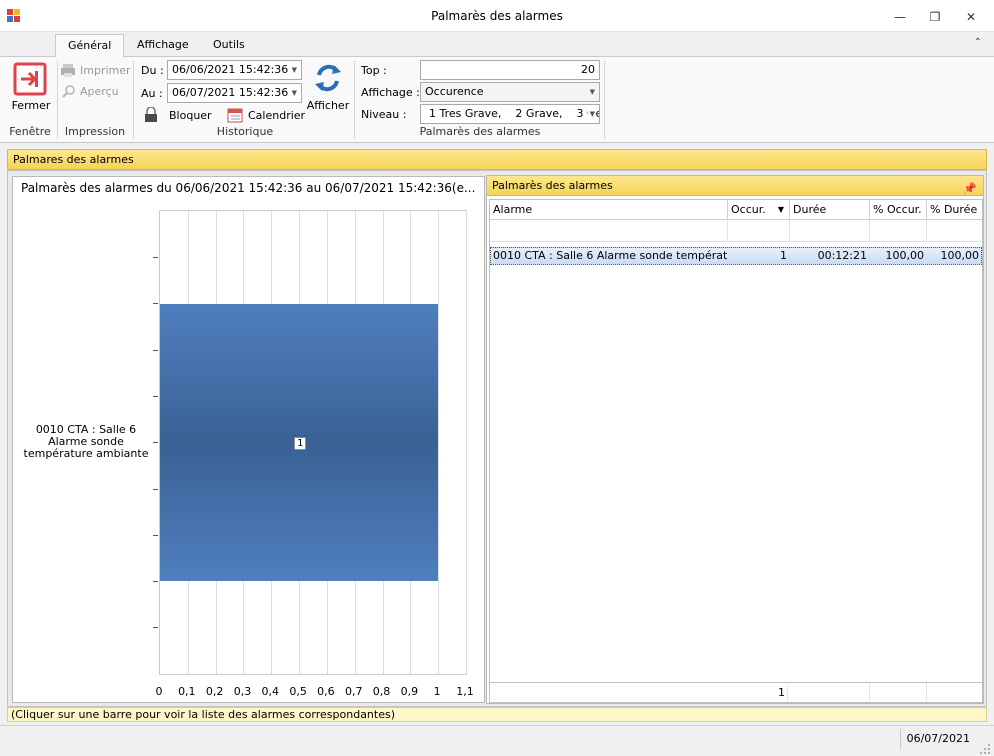 The width and height of the screenshot is (994, 756). Describe the element at coordinates (830, 210) in the screenshot. I see `column-header-duree: Durée` at that location.